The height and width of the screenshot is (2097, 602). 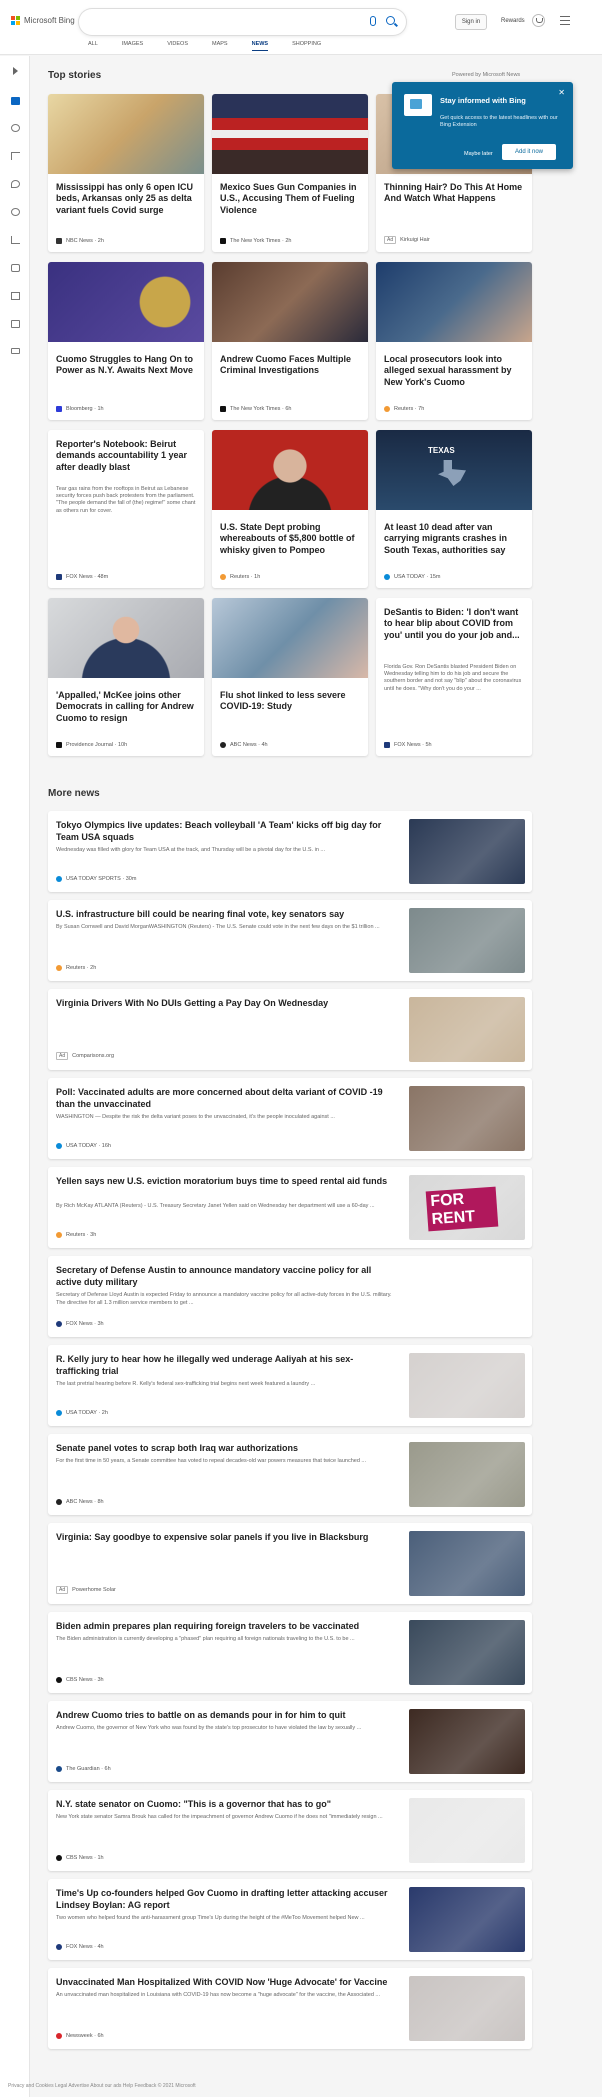 What do you see at coordinates (15, 128) in the screenshot?
I see `trending-icon` at bounding box center [15, 128].